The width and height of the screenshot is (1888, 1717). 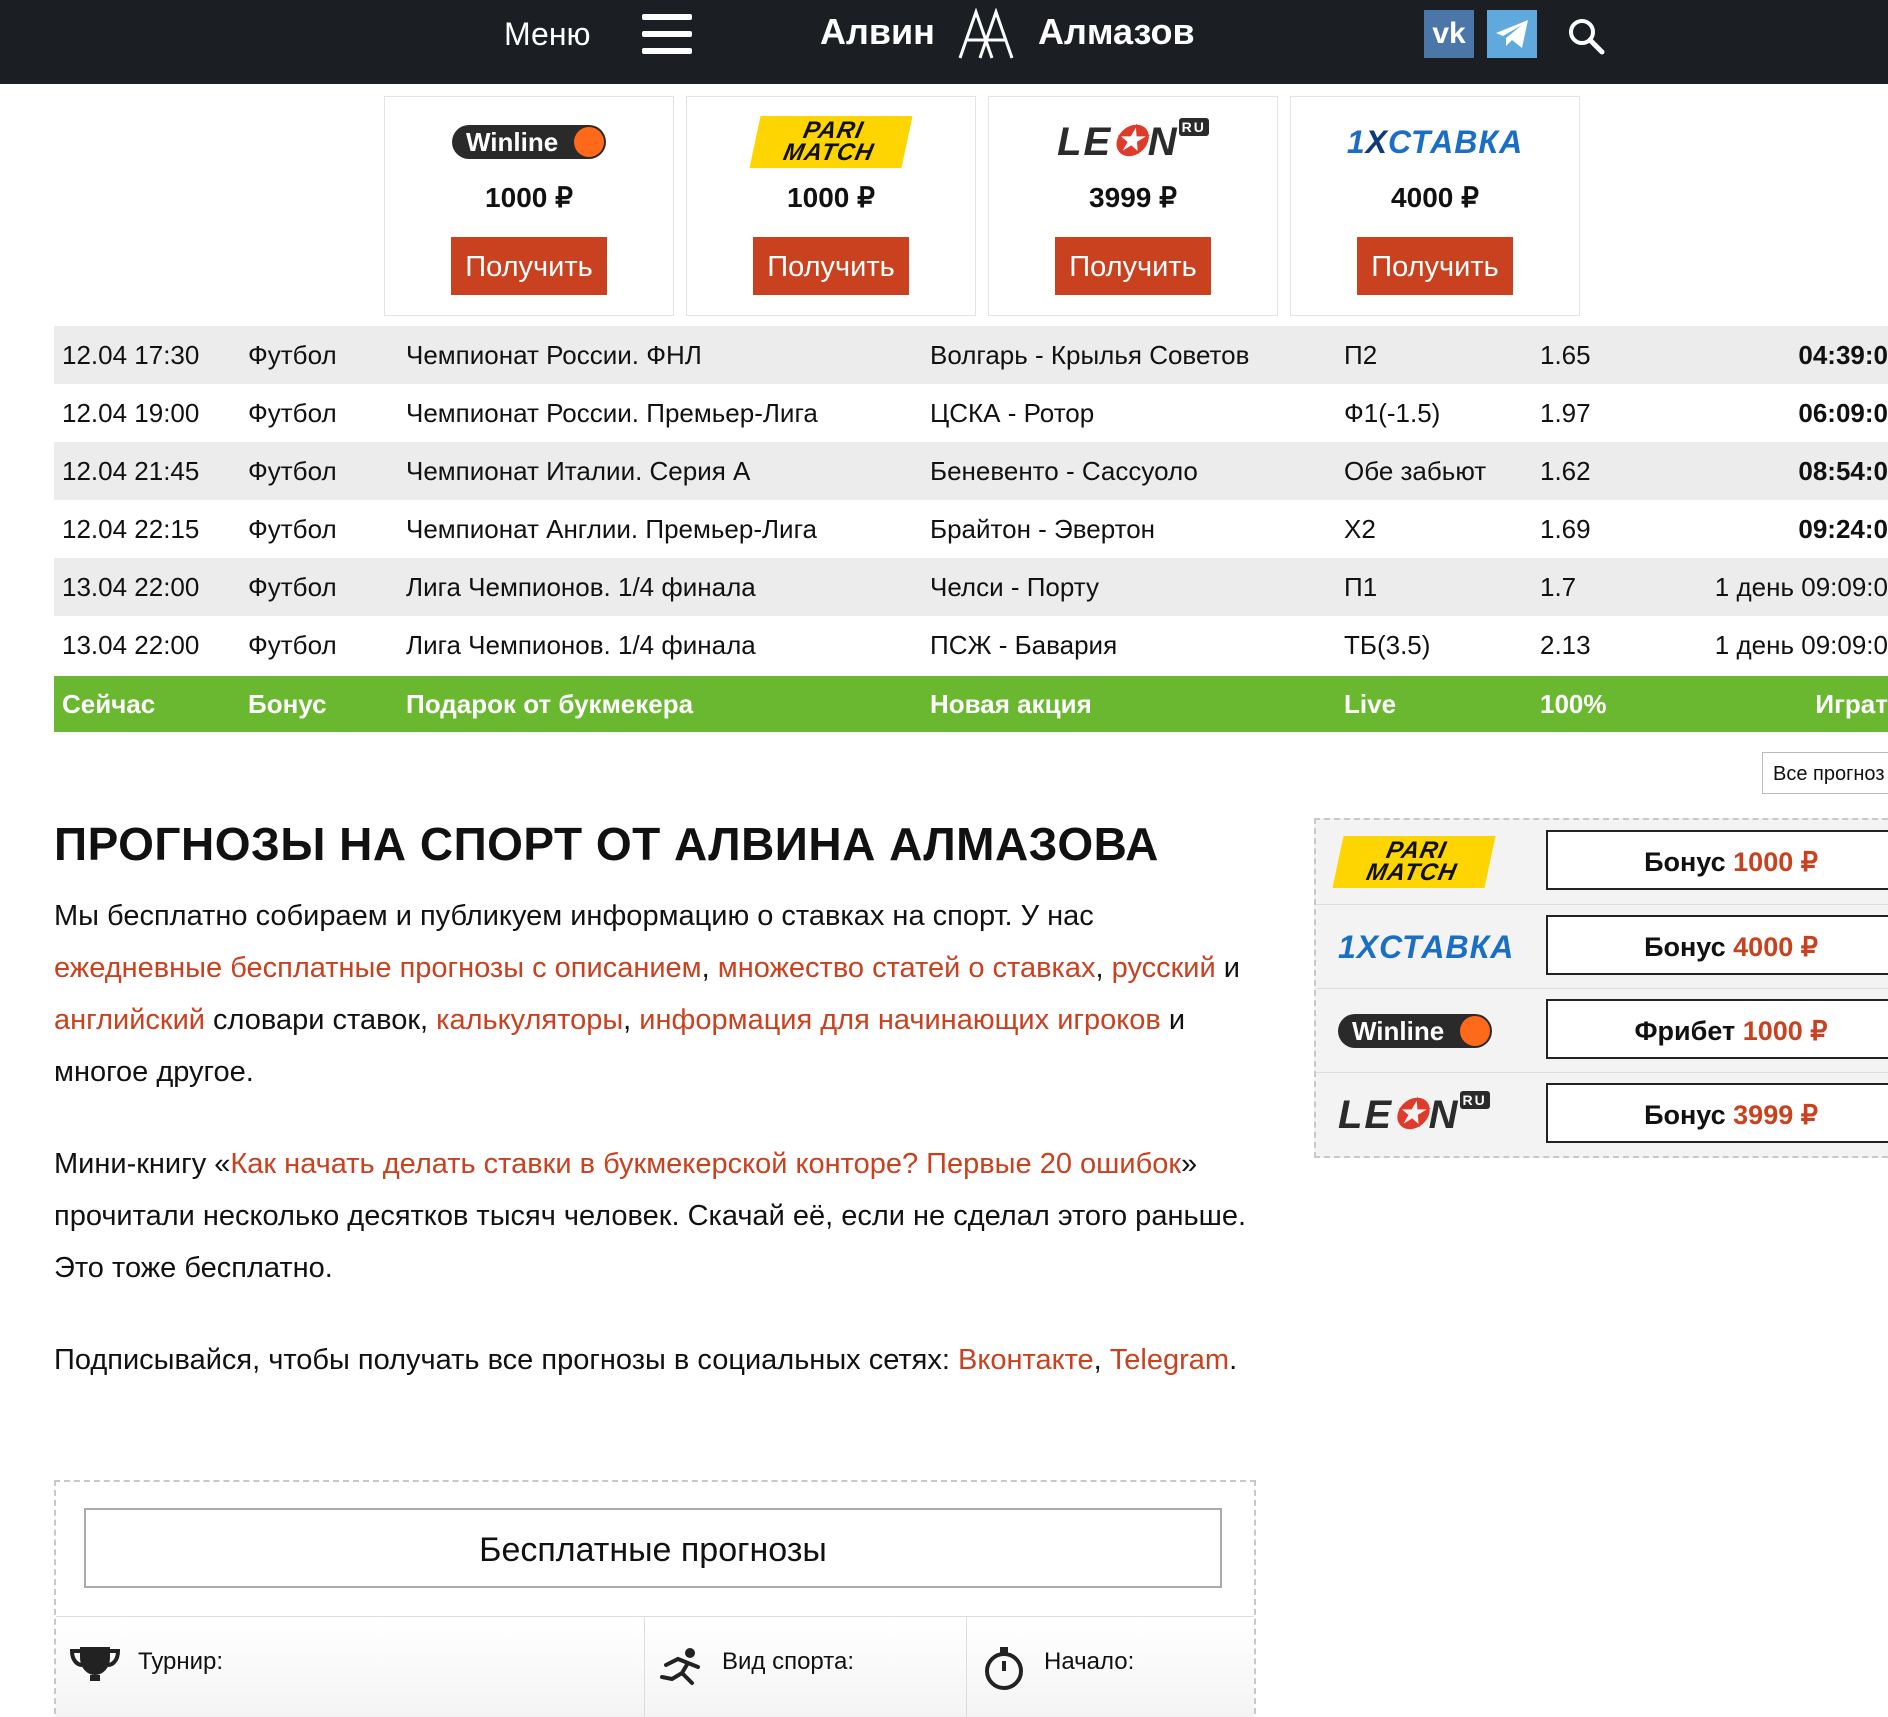 What do you see at coordinates (1717, 1113) in the screenshot?
I see `bonus-button: Бонус 3999 ₽` at bounding box center [1717, 1113].